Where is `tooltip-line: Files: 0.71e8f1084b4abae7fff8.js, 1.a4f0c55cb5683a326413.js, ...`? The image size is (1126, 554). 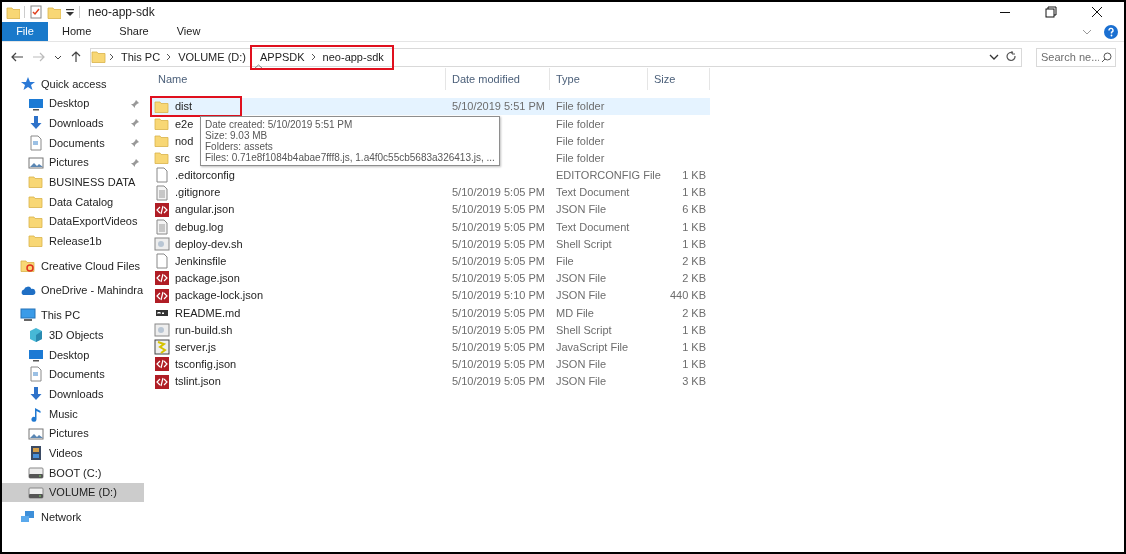
tooltip-line: Files: 0.71e8f1084b4abae7fff8.js, 1.a4f0c55cb5683a326413.js, ... is located at coordinates (350, 157).